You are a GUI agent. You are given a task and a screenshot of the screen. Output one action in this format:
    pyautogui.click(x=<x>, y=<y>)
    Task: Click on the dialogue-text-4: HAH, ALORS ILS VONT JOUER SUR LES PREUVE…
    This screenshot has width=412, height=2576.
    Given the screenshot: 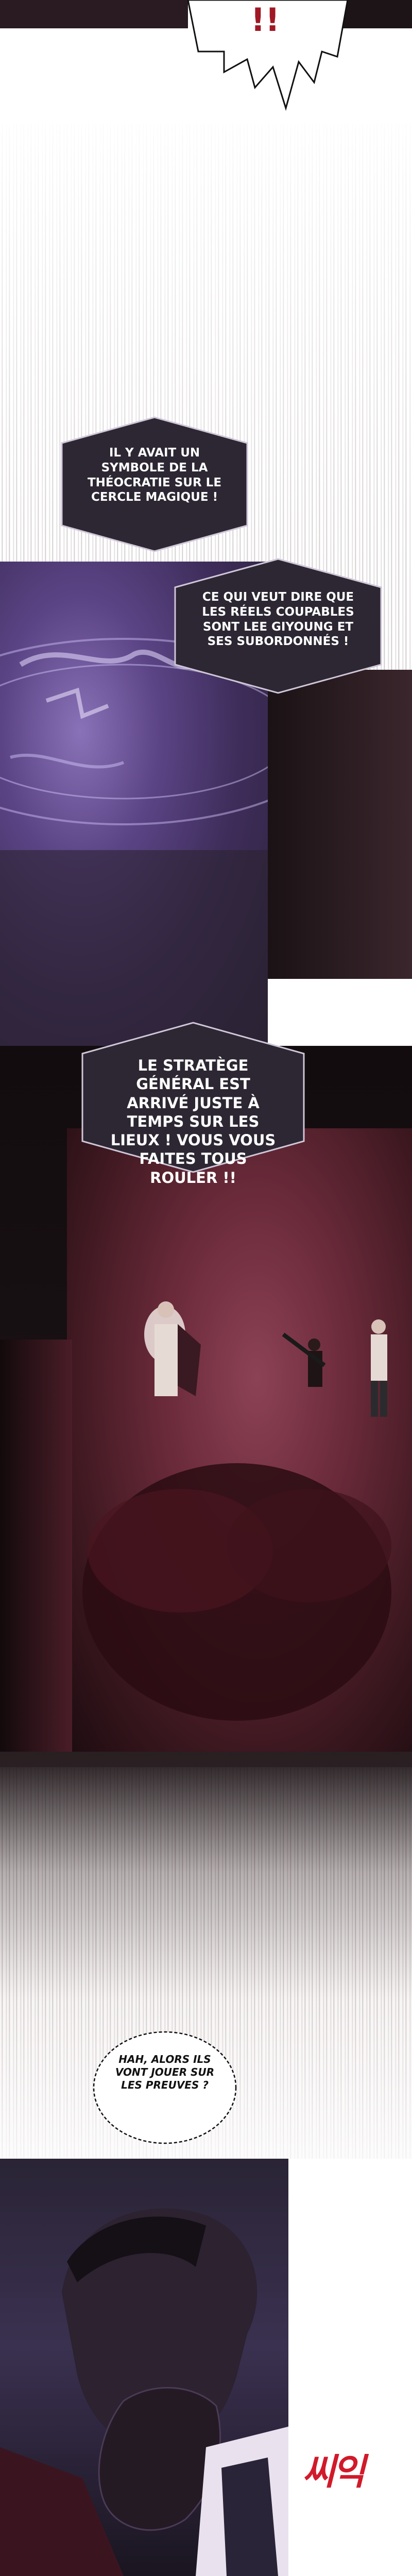 What is the action you would take?
    pyautogui.click(x=165, y=2072)
    